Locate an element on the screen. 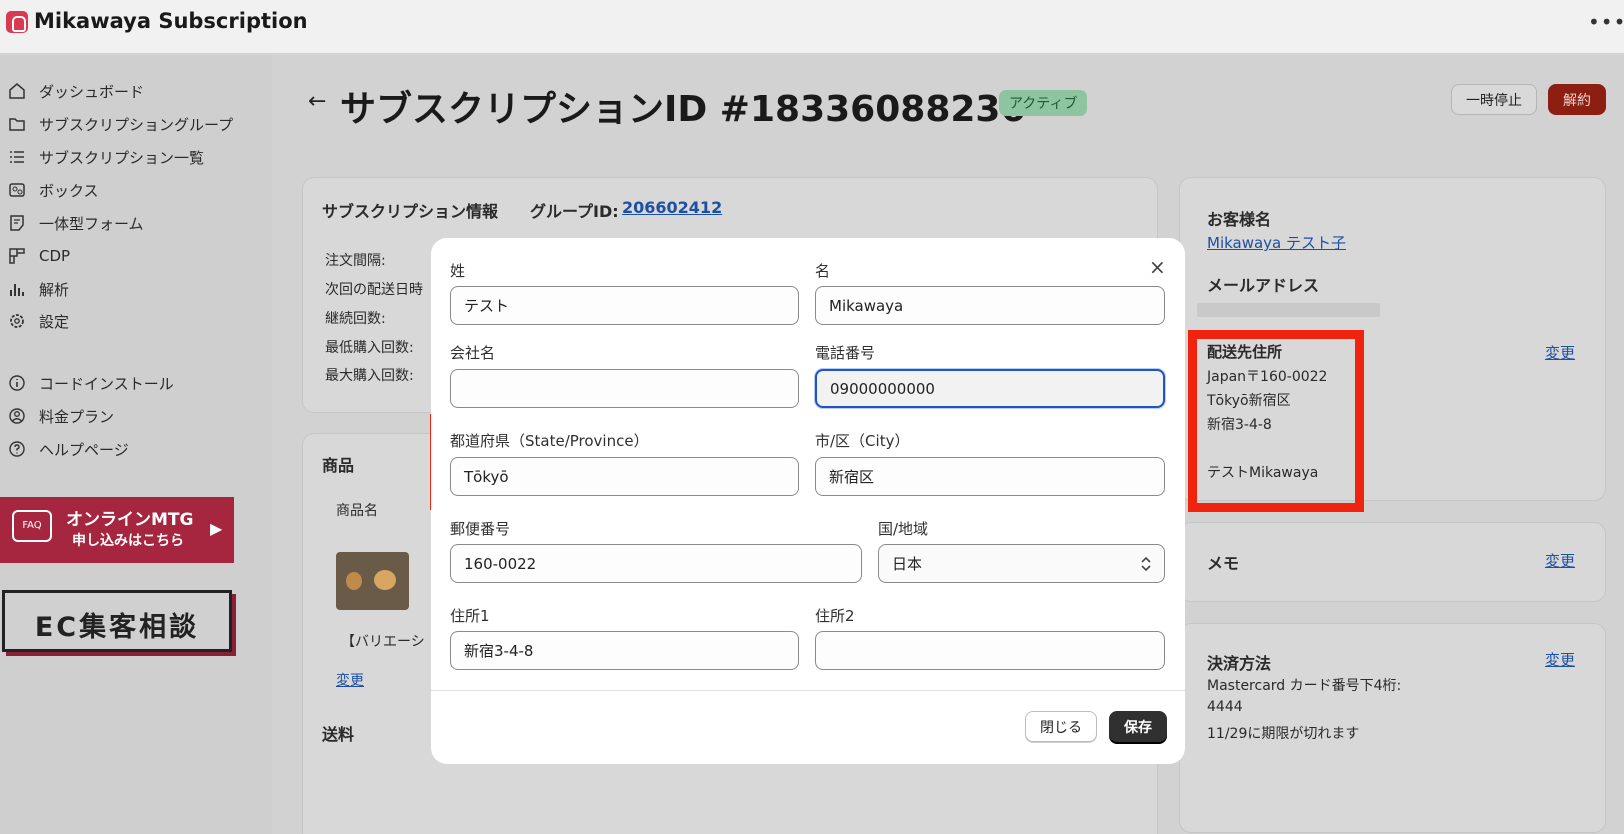  app-header: Mikawaya Subscription ••• is located at coordinates (812, 27).